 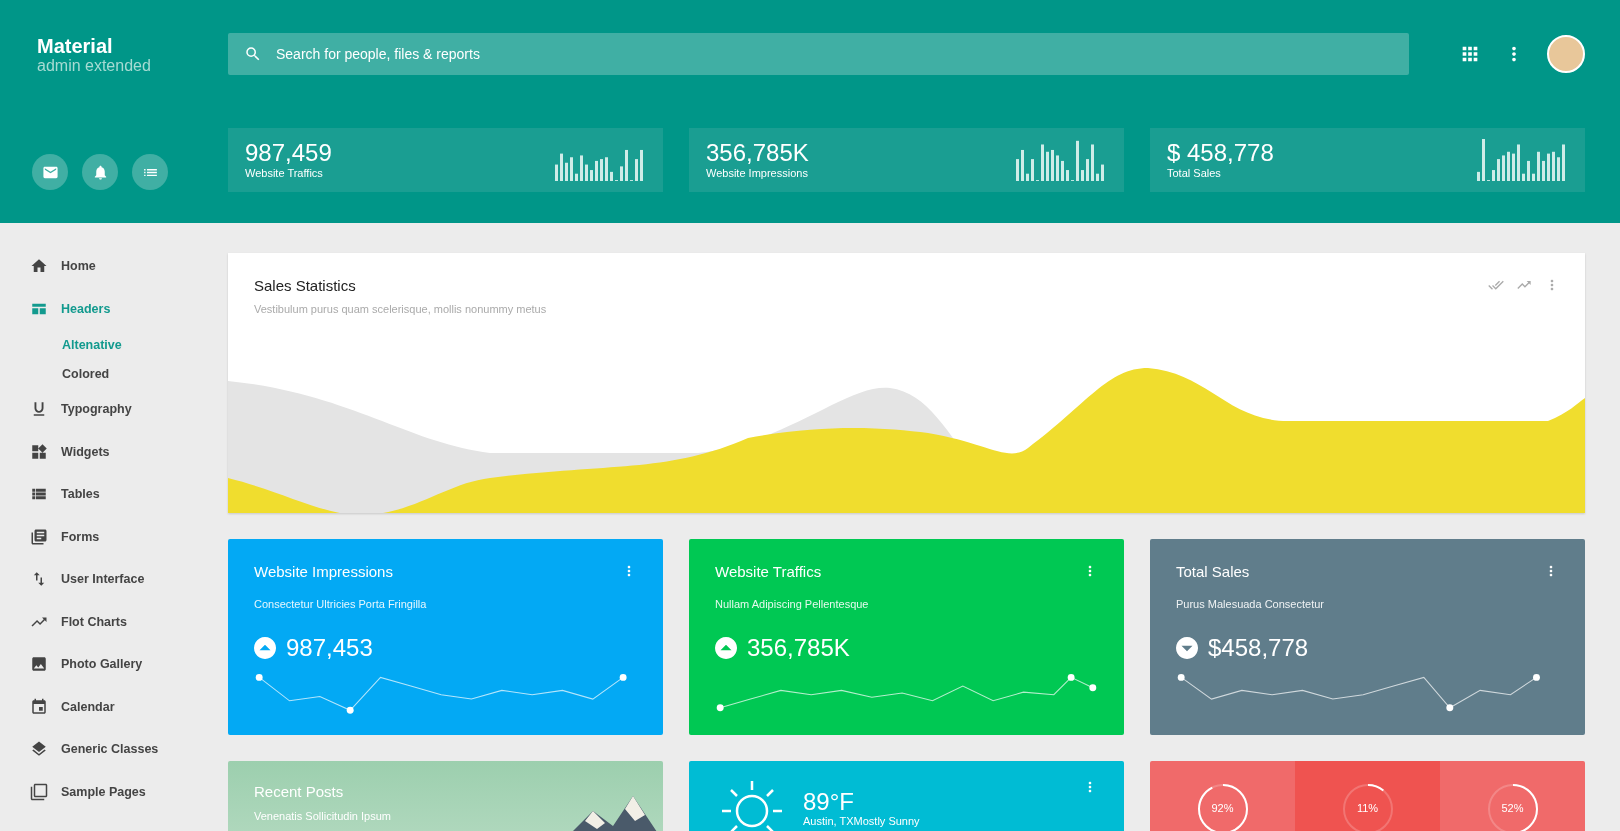 I want to click on weather-location: Austin, TXMostly Sunny, so click(x=862, y=821).